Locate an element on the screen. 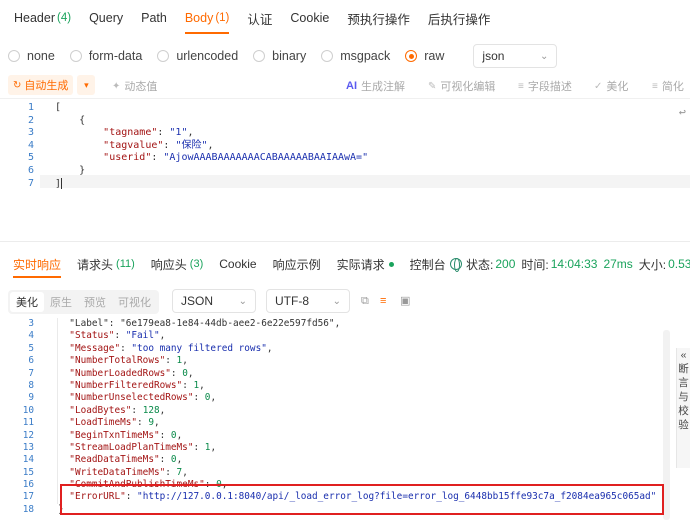 Image resolution: width=690 pixels, height=530 pixels. simplify-button: ≡ 简化 is located at coordinates (668, 86).